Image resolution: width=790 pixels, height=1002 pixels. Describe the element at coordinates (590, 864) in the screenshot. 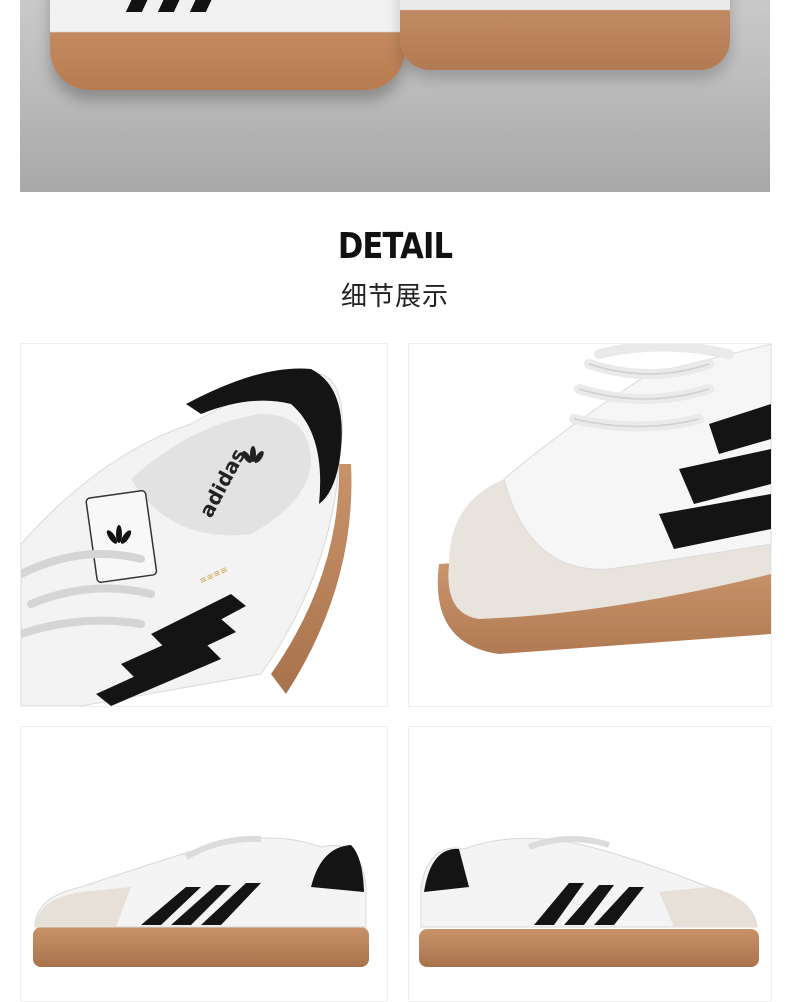

I see `side-view-right-photo` at that location.